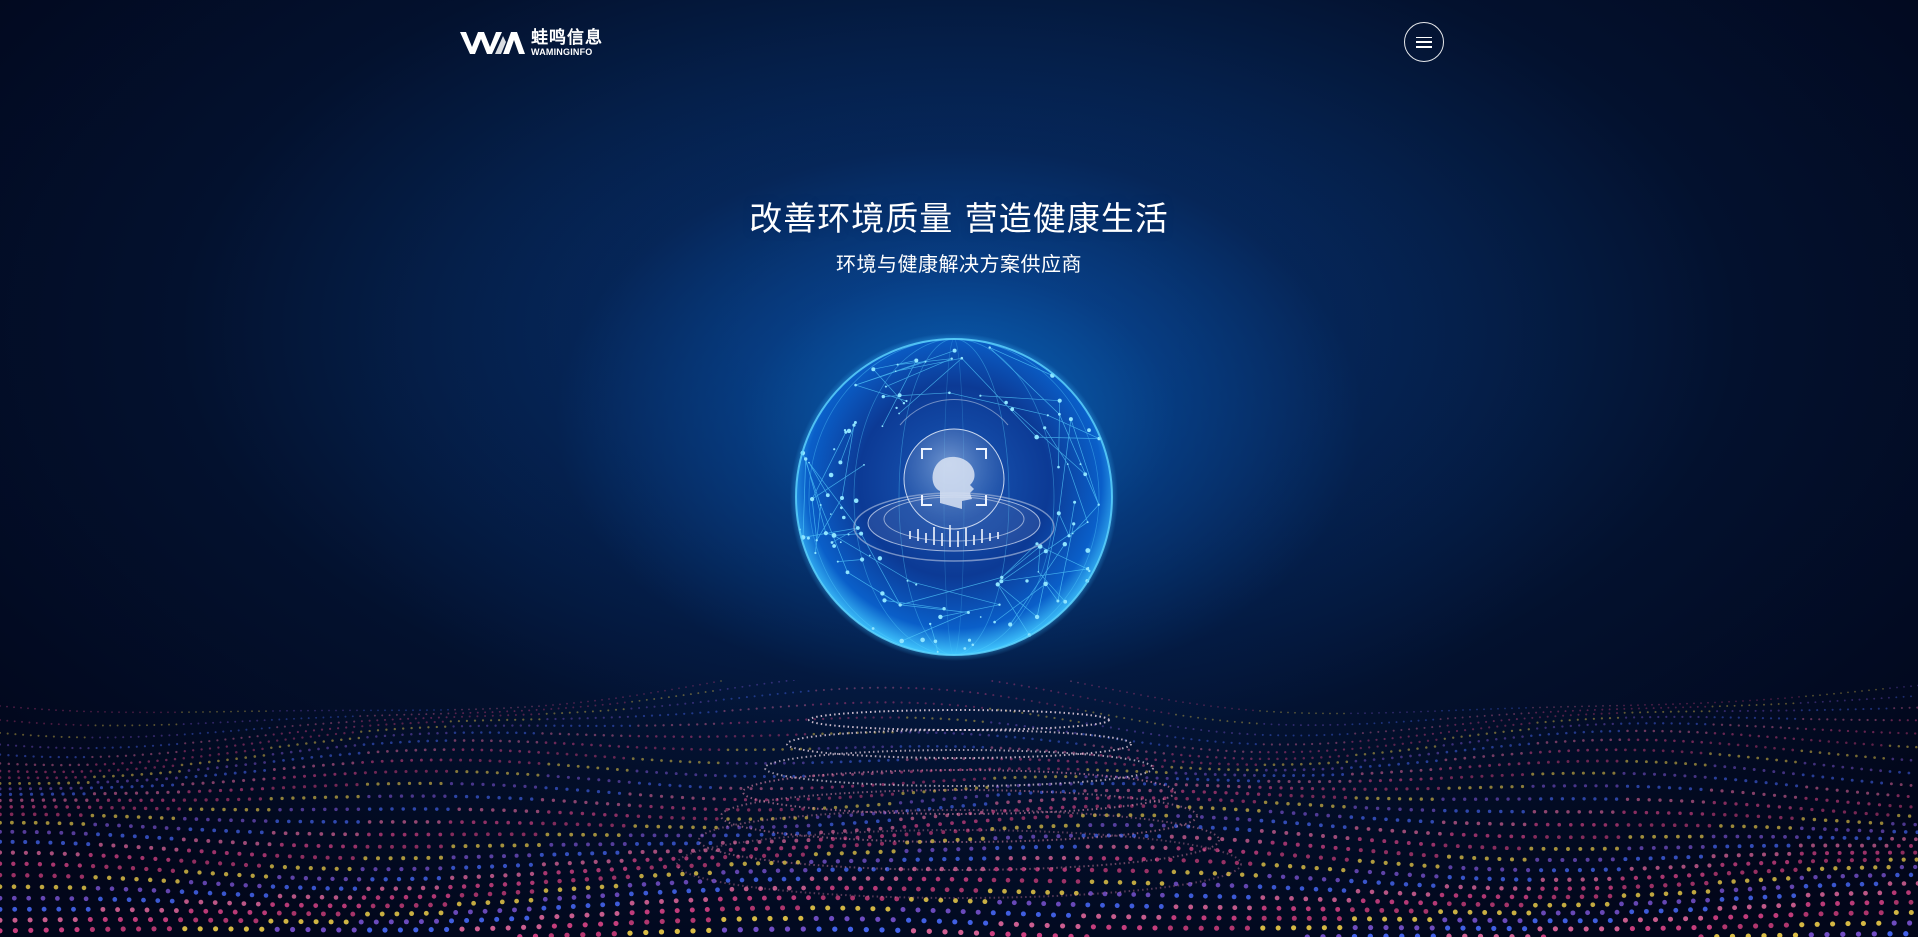 This screenshot has width=1918, height=937. Describe the element at coordinates (492, 43) in the screenshot. I see `vwa-logo-icon` at that location.